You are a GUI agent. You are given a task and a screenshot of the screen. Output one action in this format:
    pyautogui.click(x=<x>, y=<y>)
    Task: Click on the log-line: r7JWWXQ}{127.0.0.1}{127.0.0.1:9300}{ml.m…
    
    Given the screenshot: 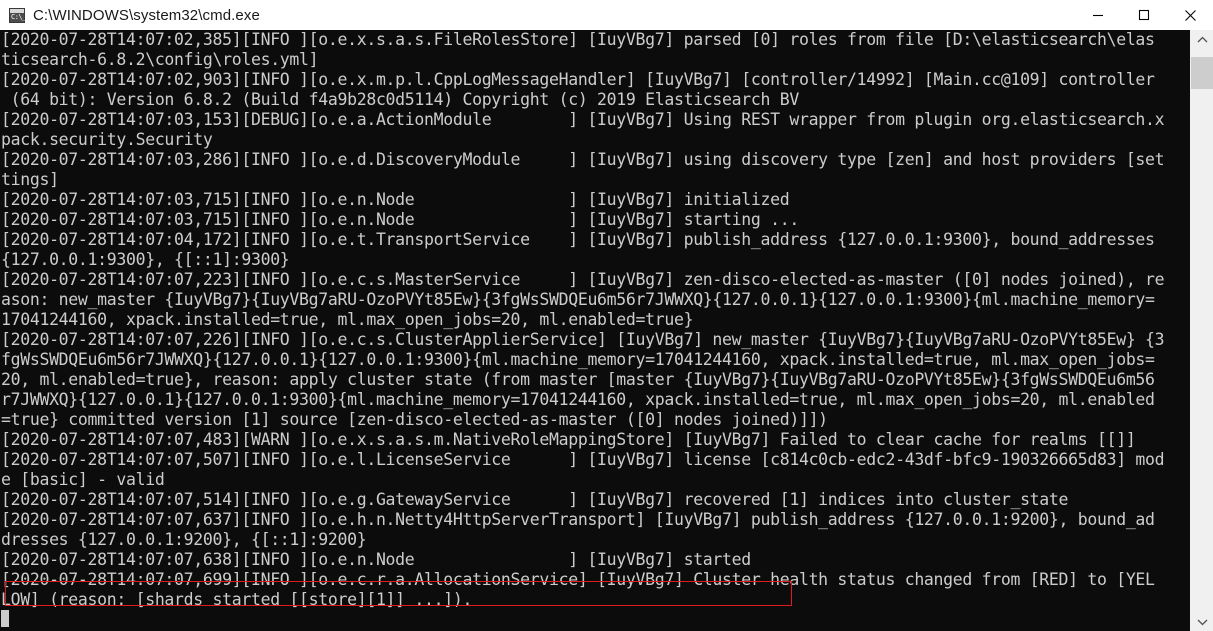 What is the action you would take?
    pyautogui.click(x=578, y=399)
    